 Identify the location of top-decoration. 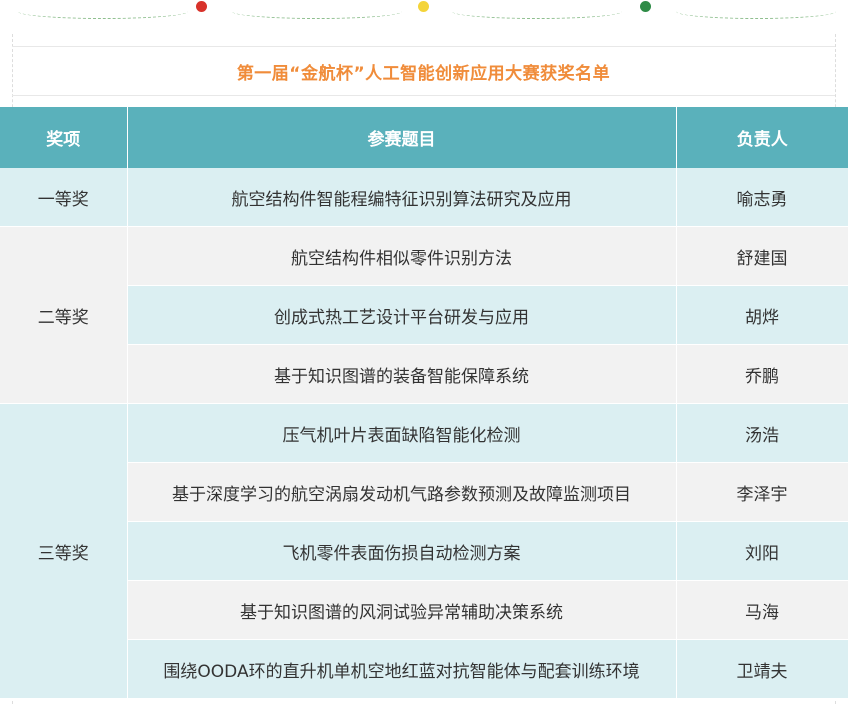
(424, 12).